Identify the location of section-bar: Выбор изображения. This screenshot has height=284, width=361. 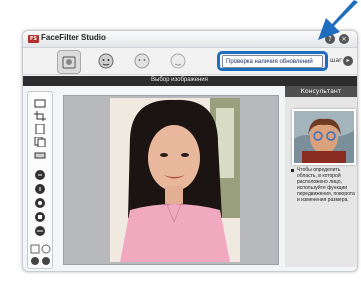
(190, 81).